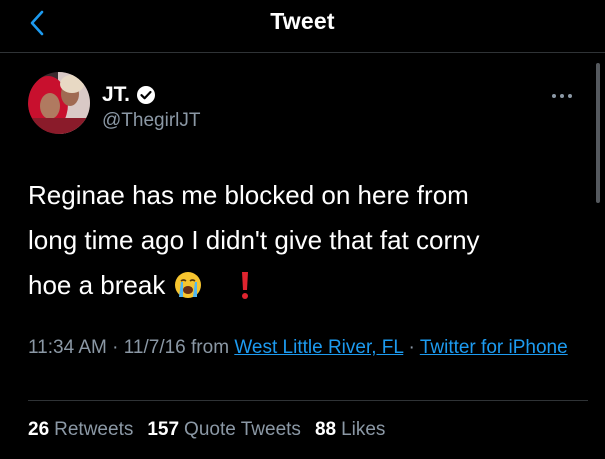 The image size is (605, 459). Describe the element at coordinates (116, 95) in the screenshot. I see `display-name: JT.` at that location.